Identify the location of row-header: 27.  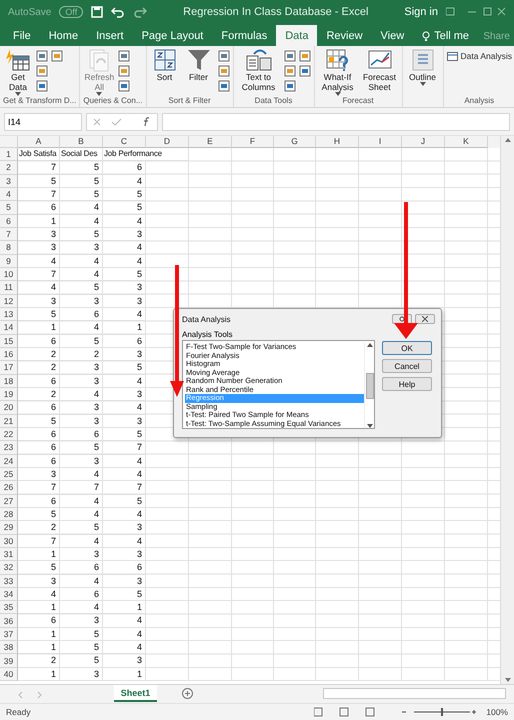
(9, 501).